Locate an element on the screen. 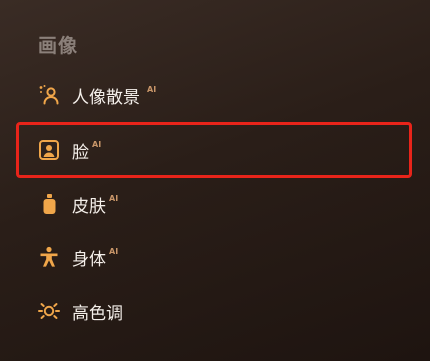 Image resolution: width=430 pixels, height=361 pixels. selection-highlight is located at coordinates (214, 150).